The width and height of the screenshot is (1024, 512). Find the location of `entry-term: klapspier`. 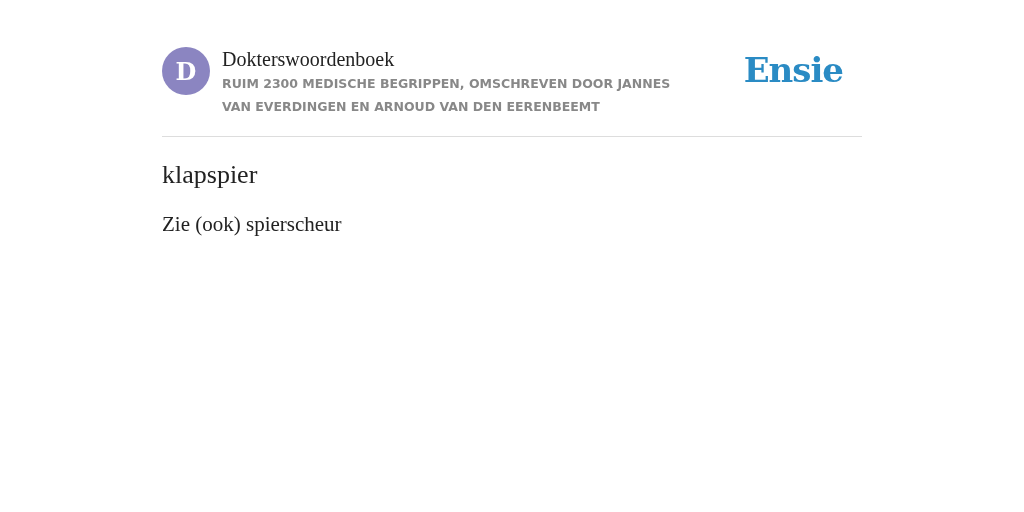

entry-term: klapspier is located at coordinates (210, 175).